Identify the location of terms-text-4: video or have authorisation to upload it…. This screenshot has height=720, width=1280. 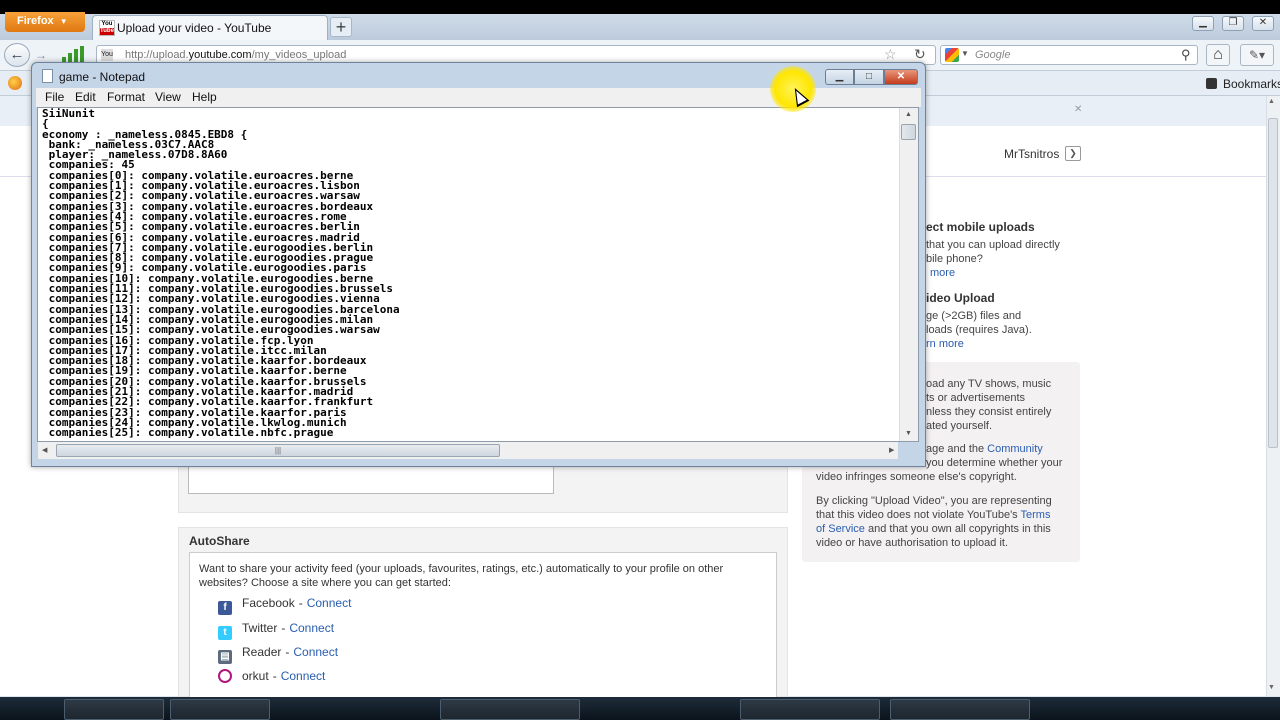
(912, 543).